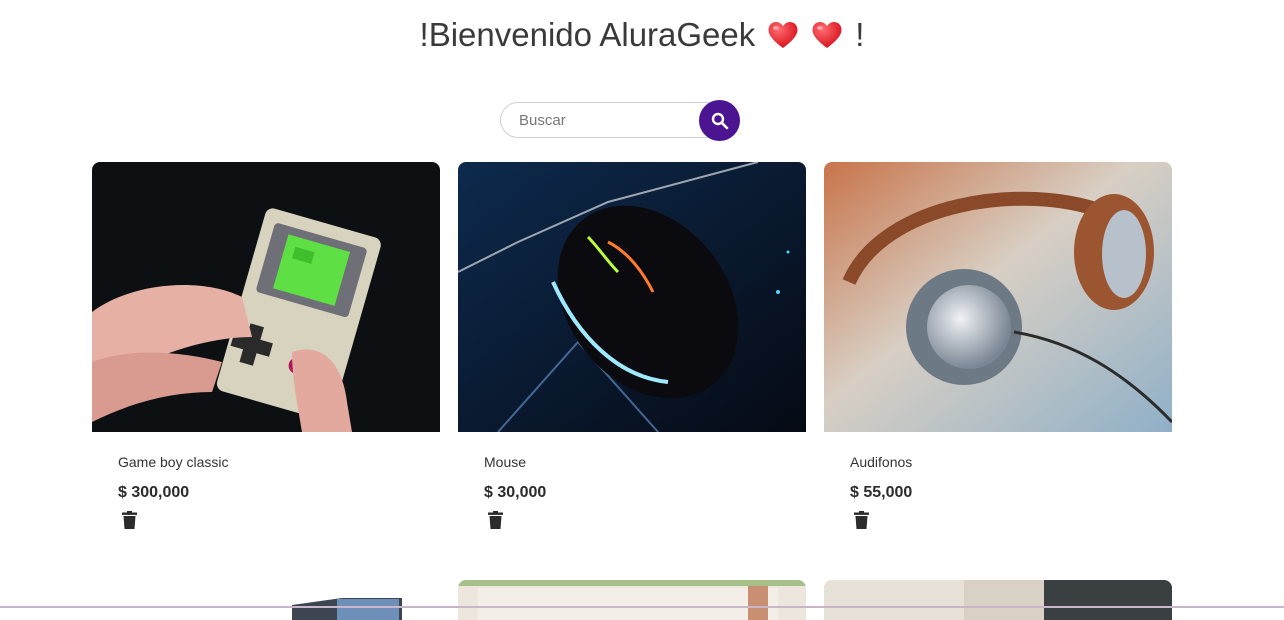 The width and height of the screenshot is (1284, 620). What do you see at coordinates (587, 34) in the screenshot?
I see `page-title-text: !Bienvenido AluraGeek` at bounding box center [587, 34].